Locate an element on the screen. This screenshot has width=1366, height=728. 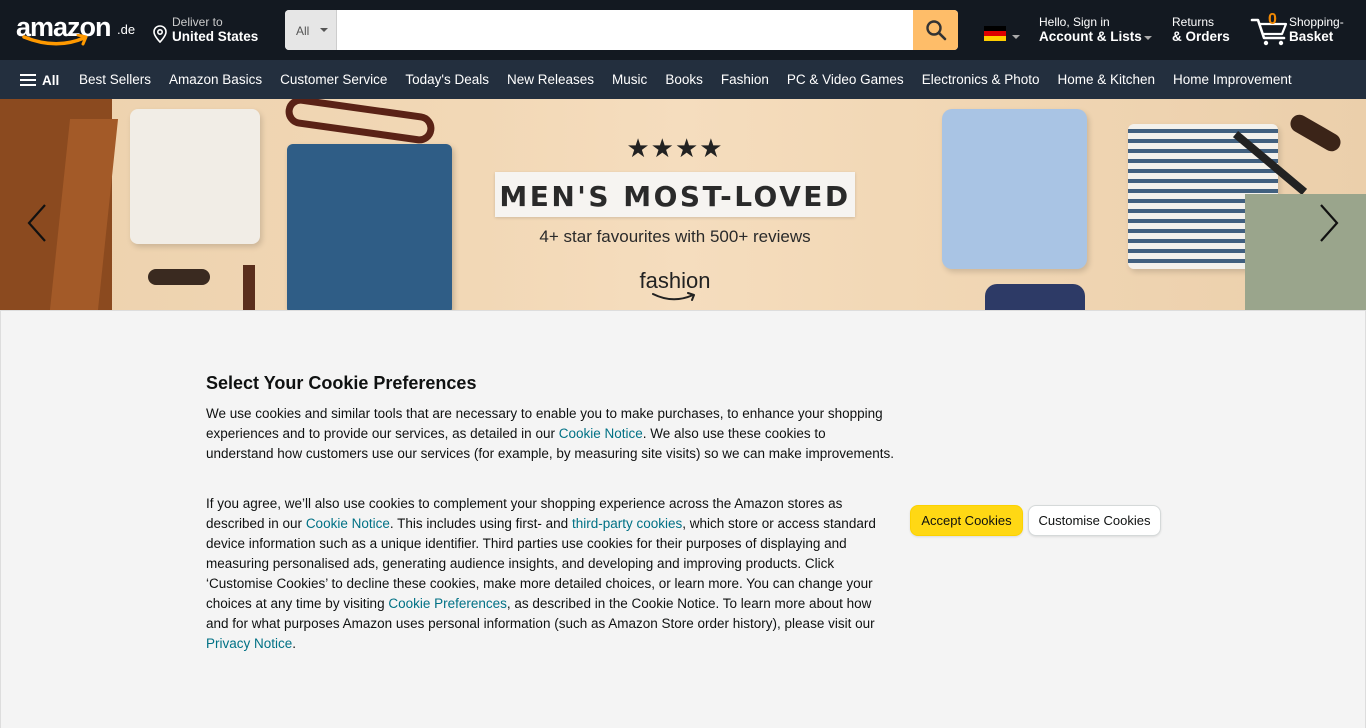
nav-link-new-releases: New Releases is located at coordinates (550, 79).